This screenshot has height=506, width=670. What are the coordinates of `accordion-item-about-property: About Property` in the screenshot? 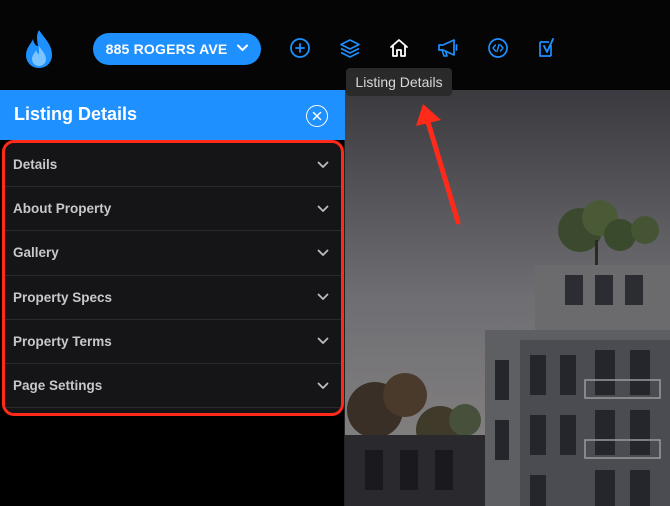 It's located at (173, 209).